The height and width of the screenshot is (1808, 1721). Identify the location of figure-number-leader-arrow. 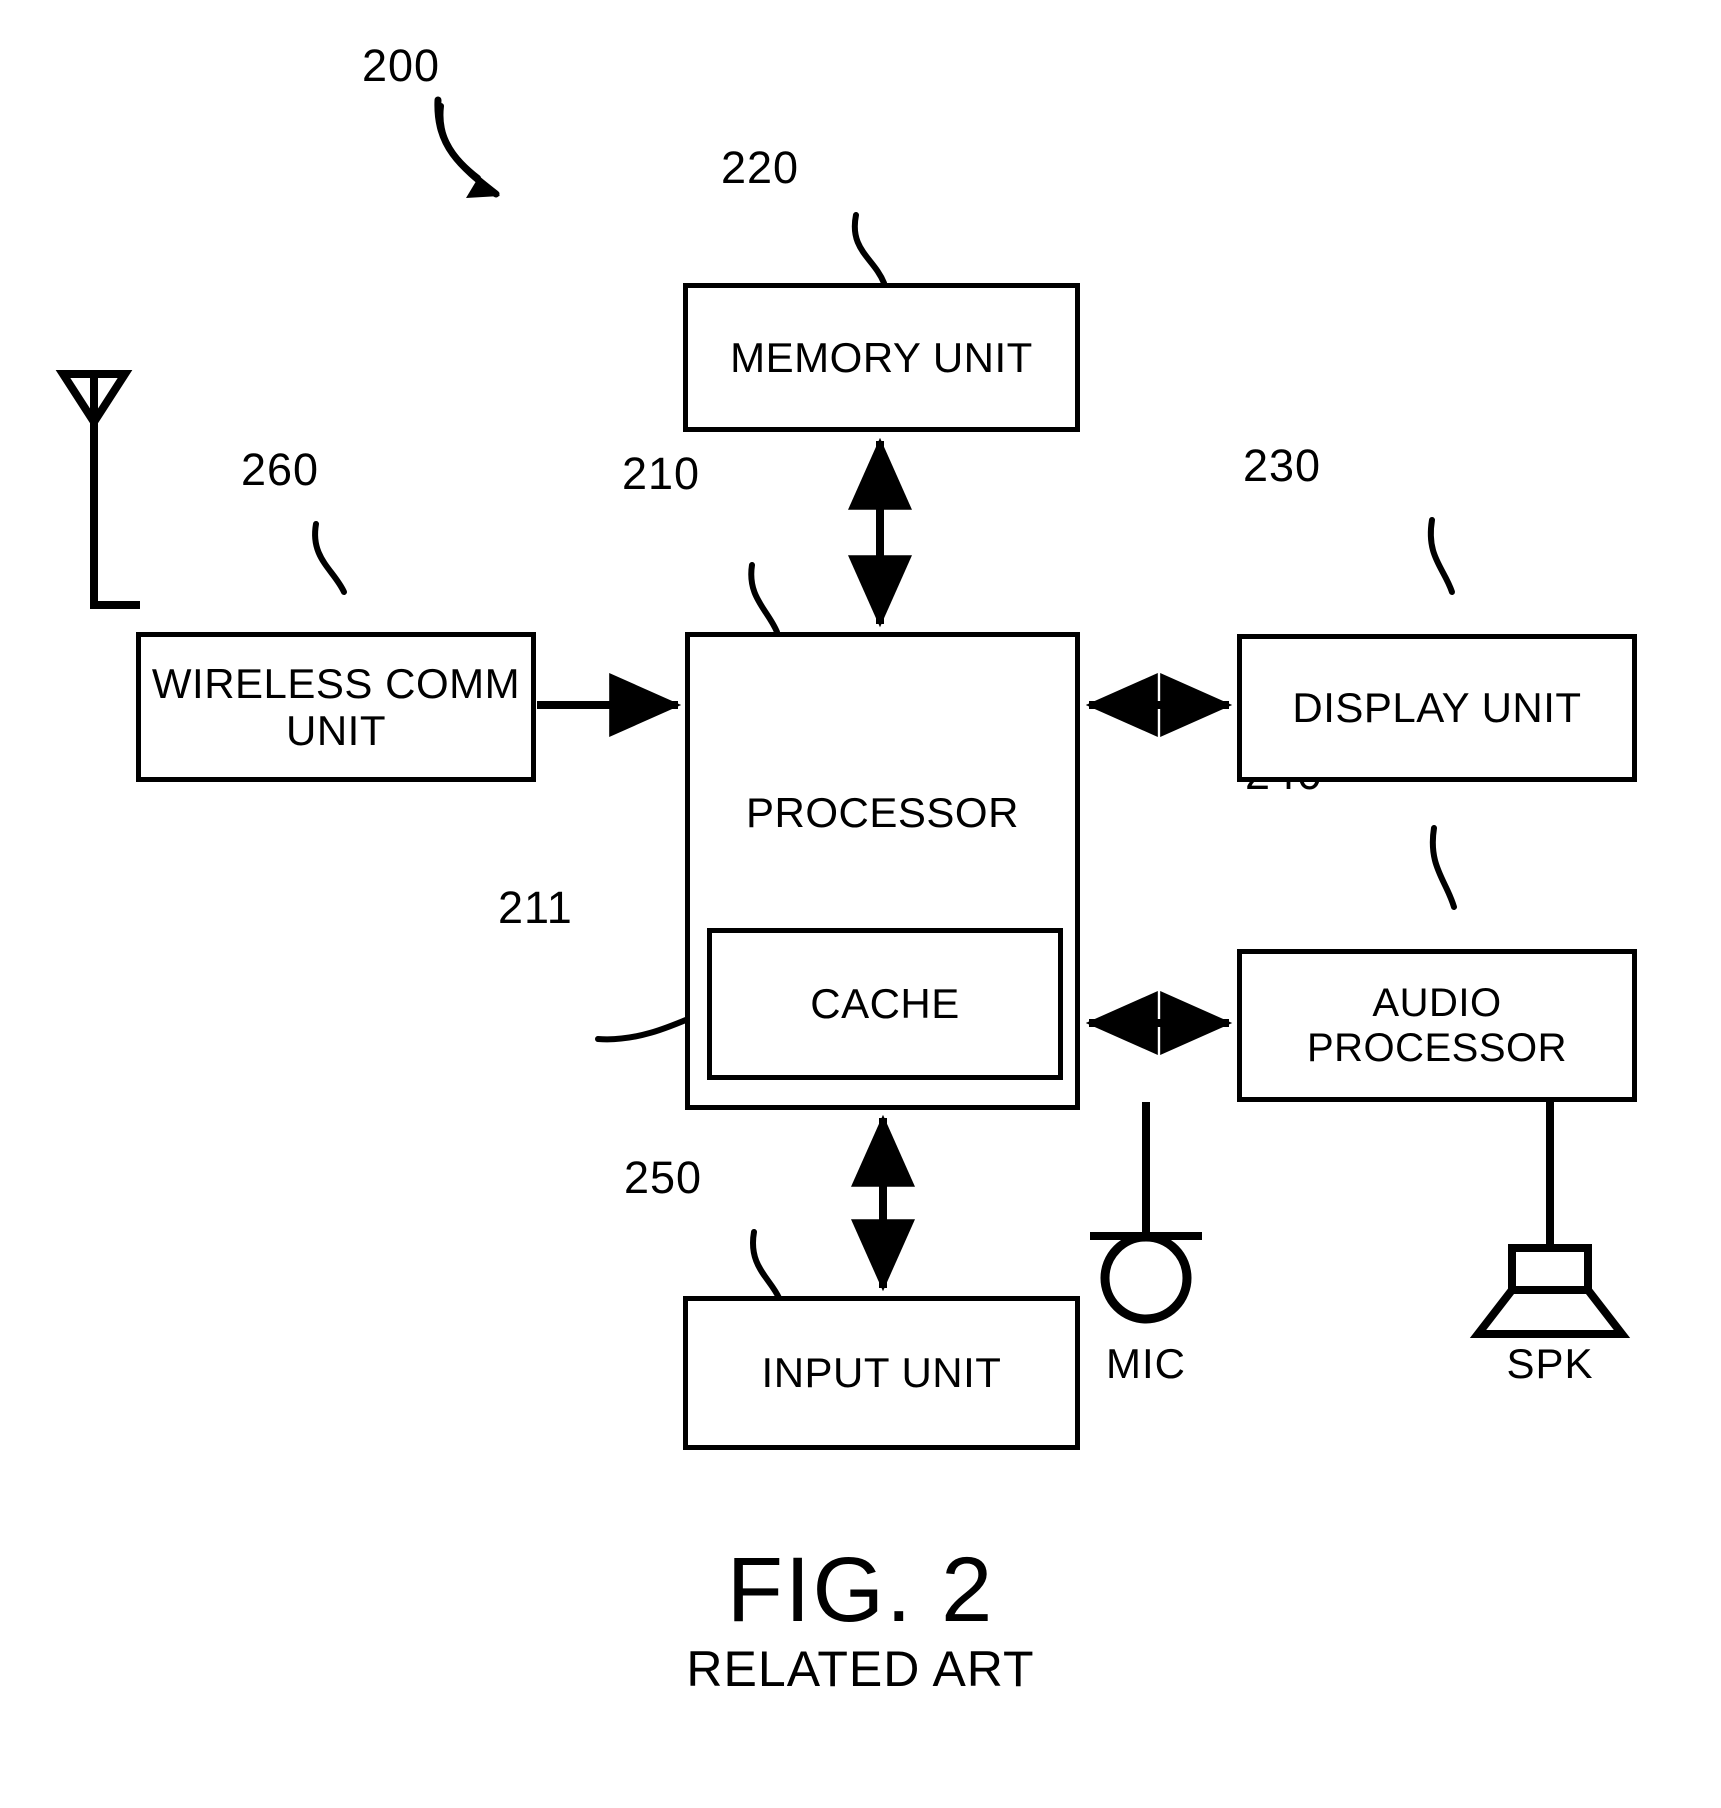
(467, 147).